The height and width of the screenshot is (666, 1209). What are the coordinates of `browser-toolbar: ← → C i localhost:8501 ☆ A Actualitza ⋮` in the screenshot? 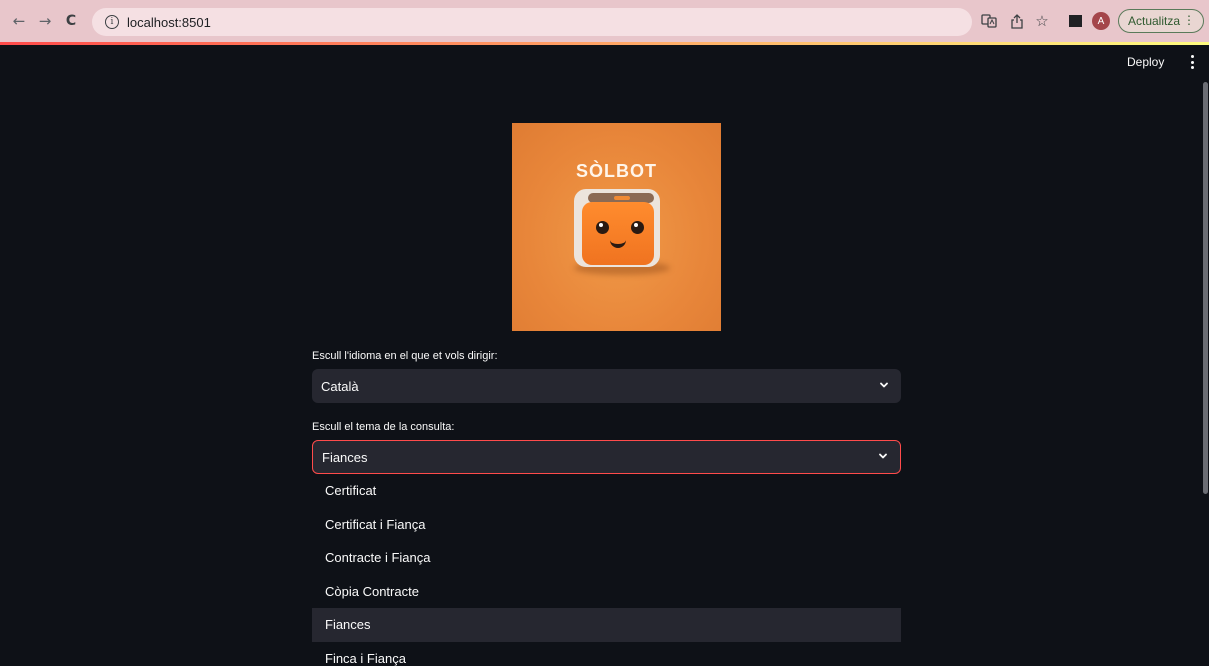 It's located at (604, 21).